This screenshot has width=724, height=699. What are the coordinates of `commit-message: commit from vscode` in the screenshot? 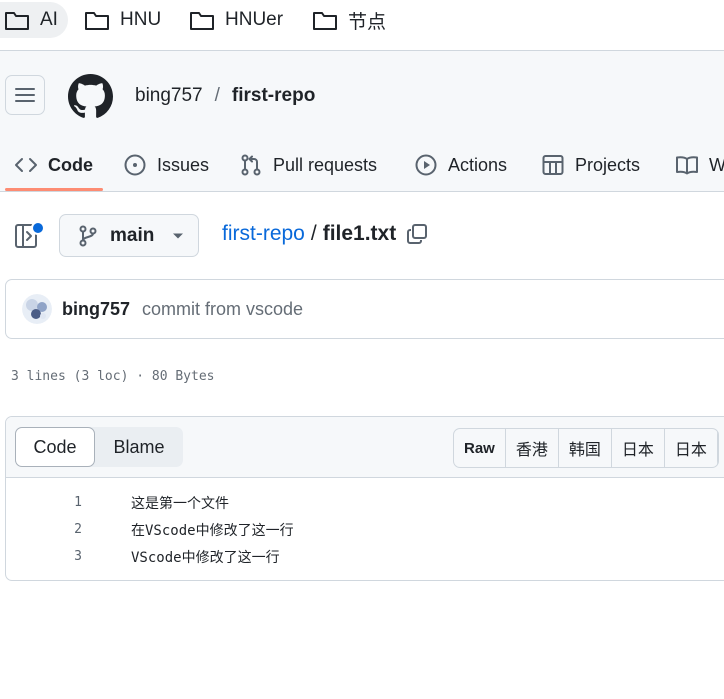 It's located at (222, 309).